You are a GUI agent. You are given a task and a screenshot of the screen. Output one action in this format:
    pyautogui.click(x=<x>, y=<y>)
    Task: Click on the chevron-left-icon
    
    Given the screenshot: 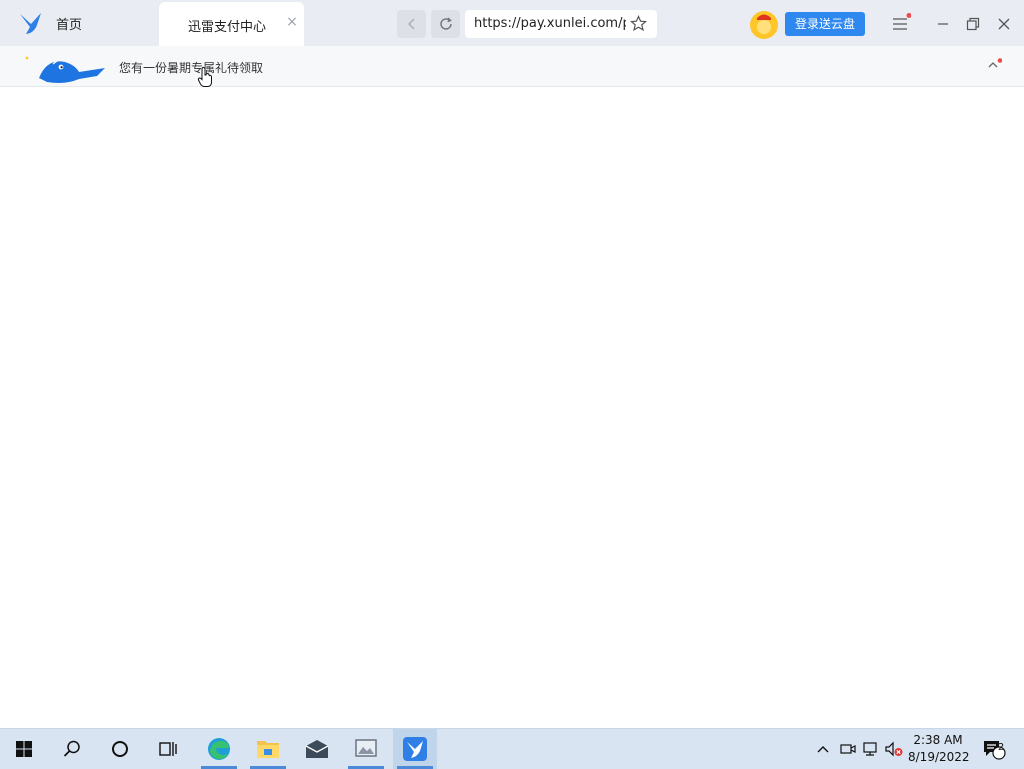 What is the action you would take?
    pyautogui.click(x=410, y=24)
    